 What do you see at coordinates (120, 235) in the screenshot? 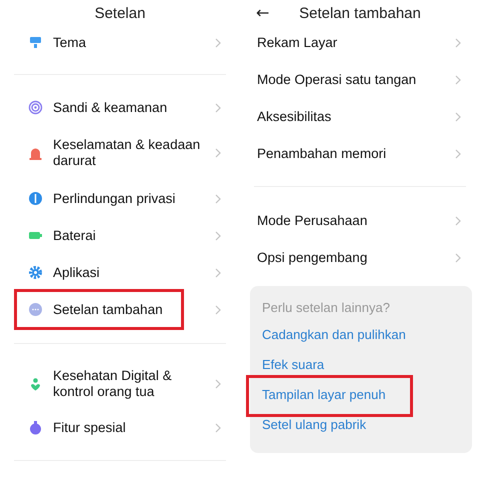
I see `settings-item: Baterai` at bounding box center [120, 235].